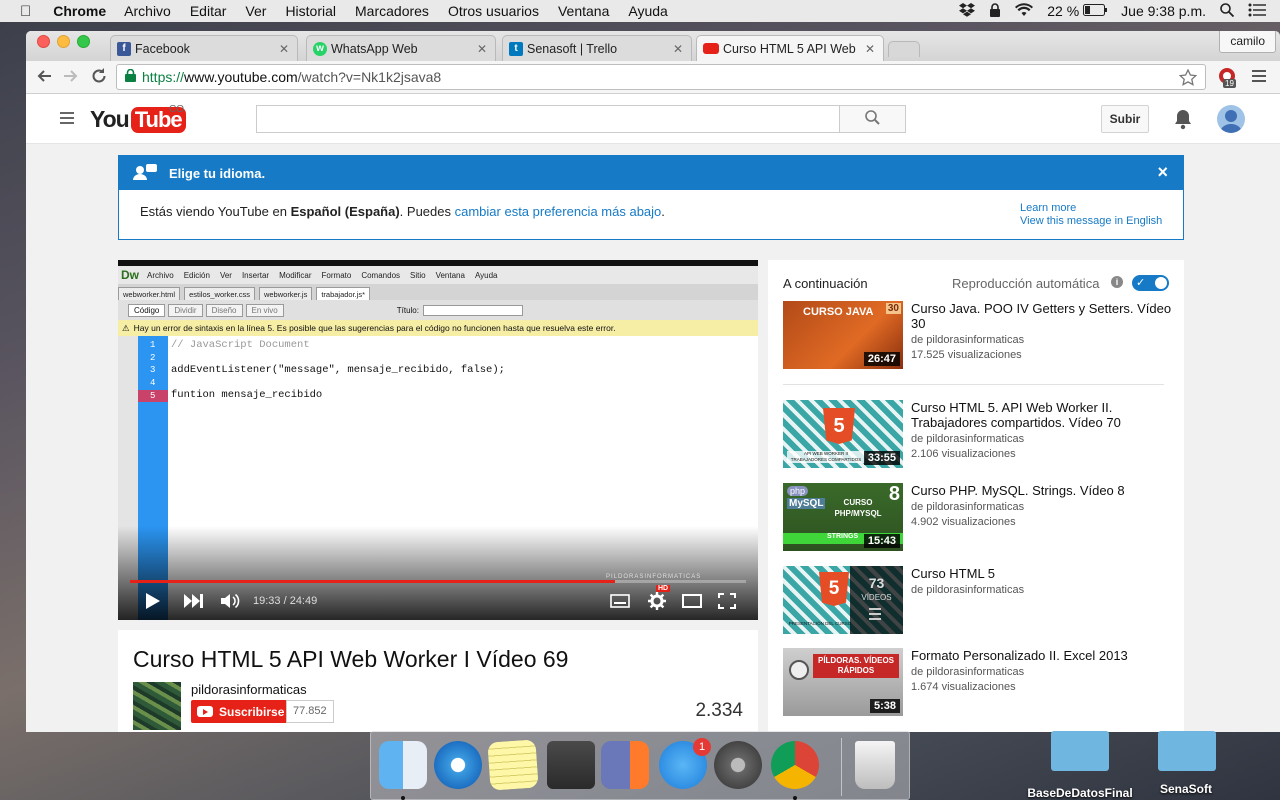 The height and width of the screenshot is (800, 1280). I want to click on sublime-text-icon, so click(571, 765).